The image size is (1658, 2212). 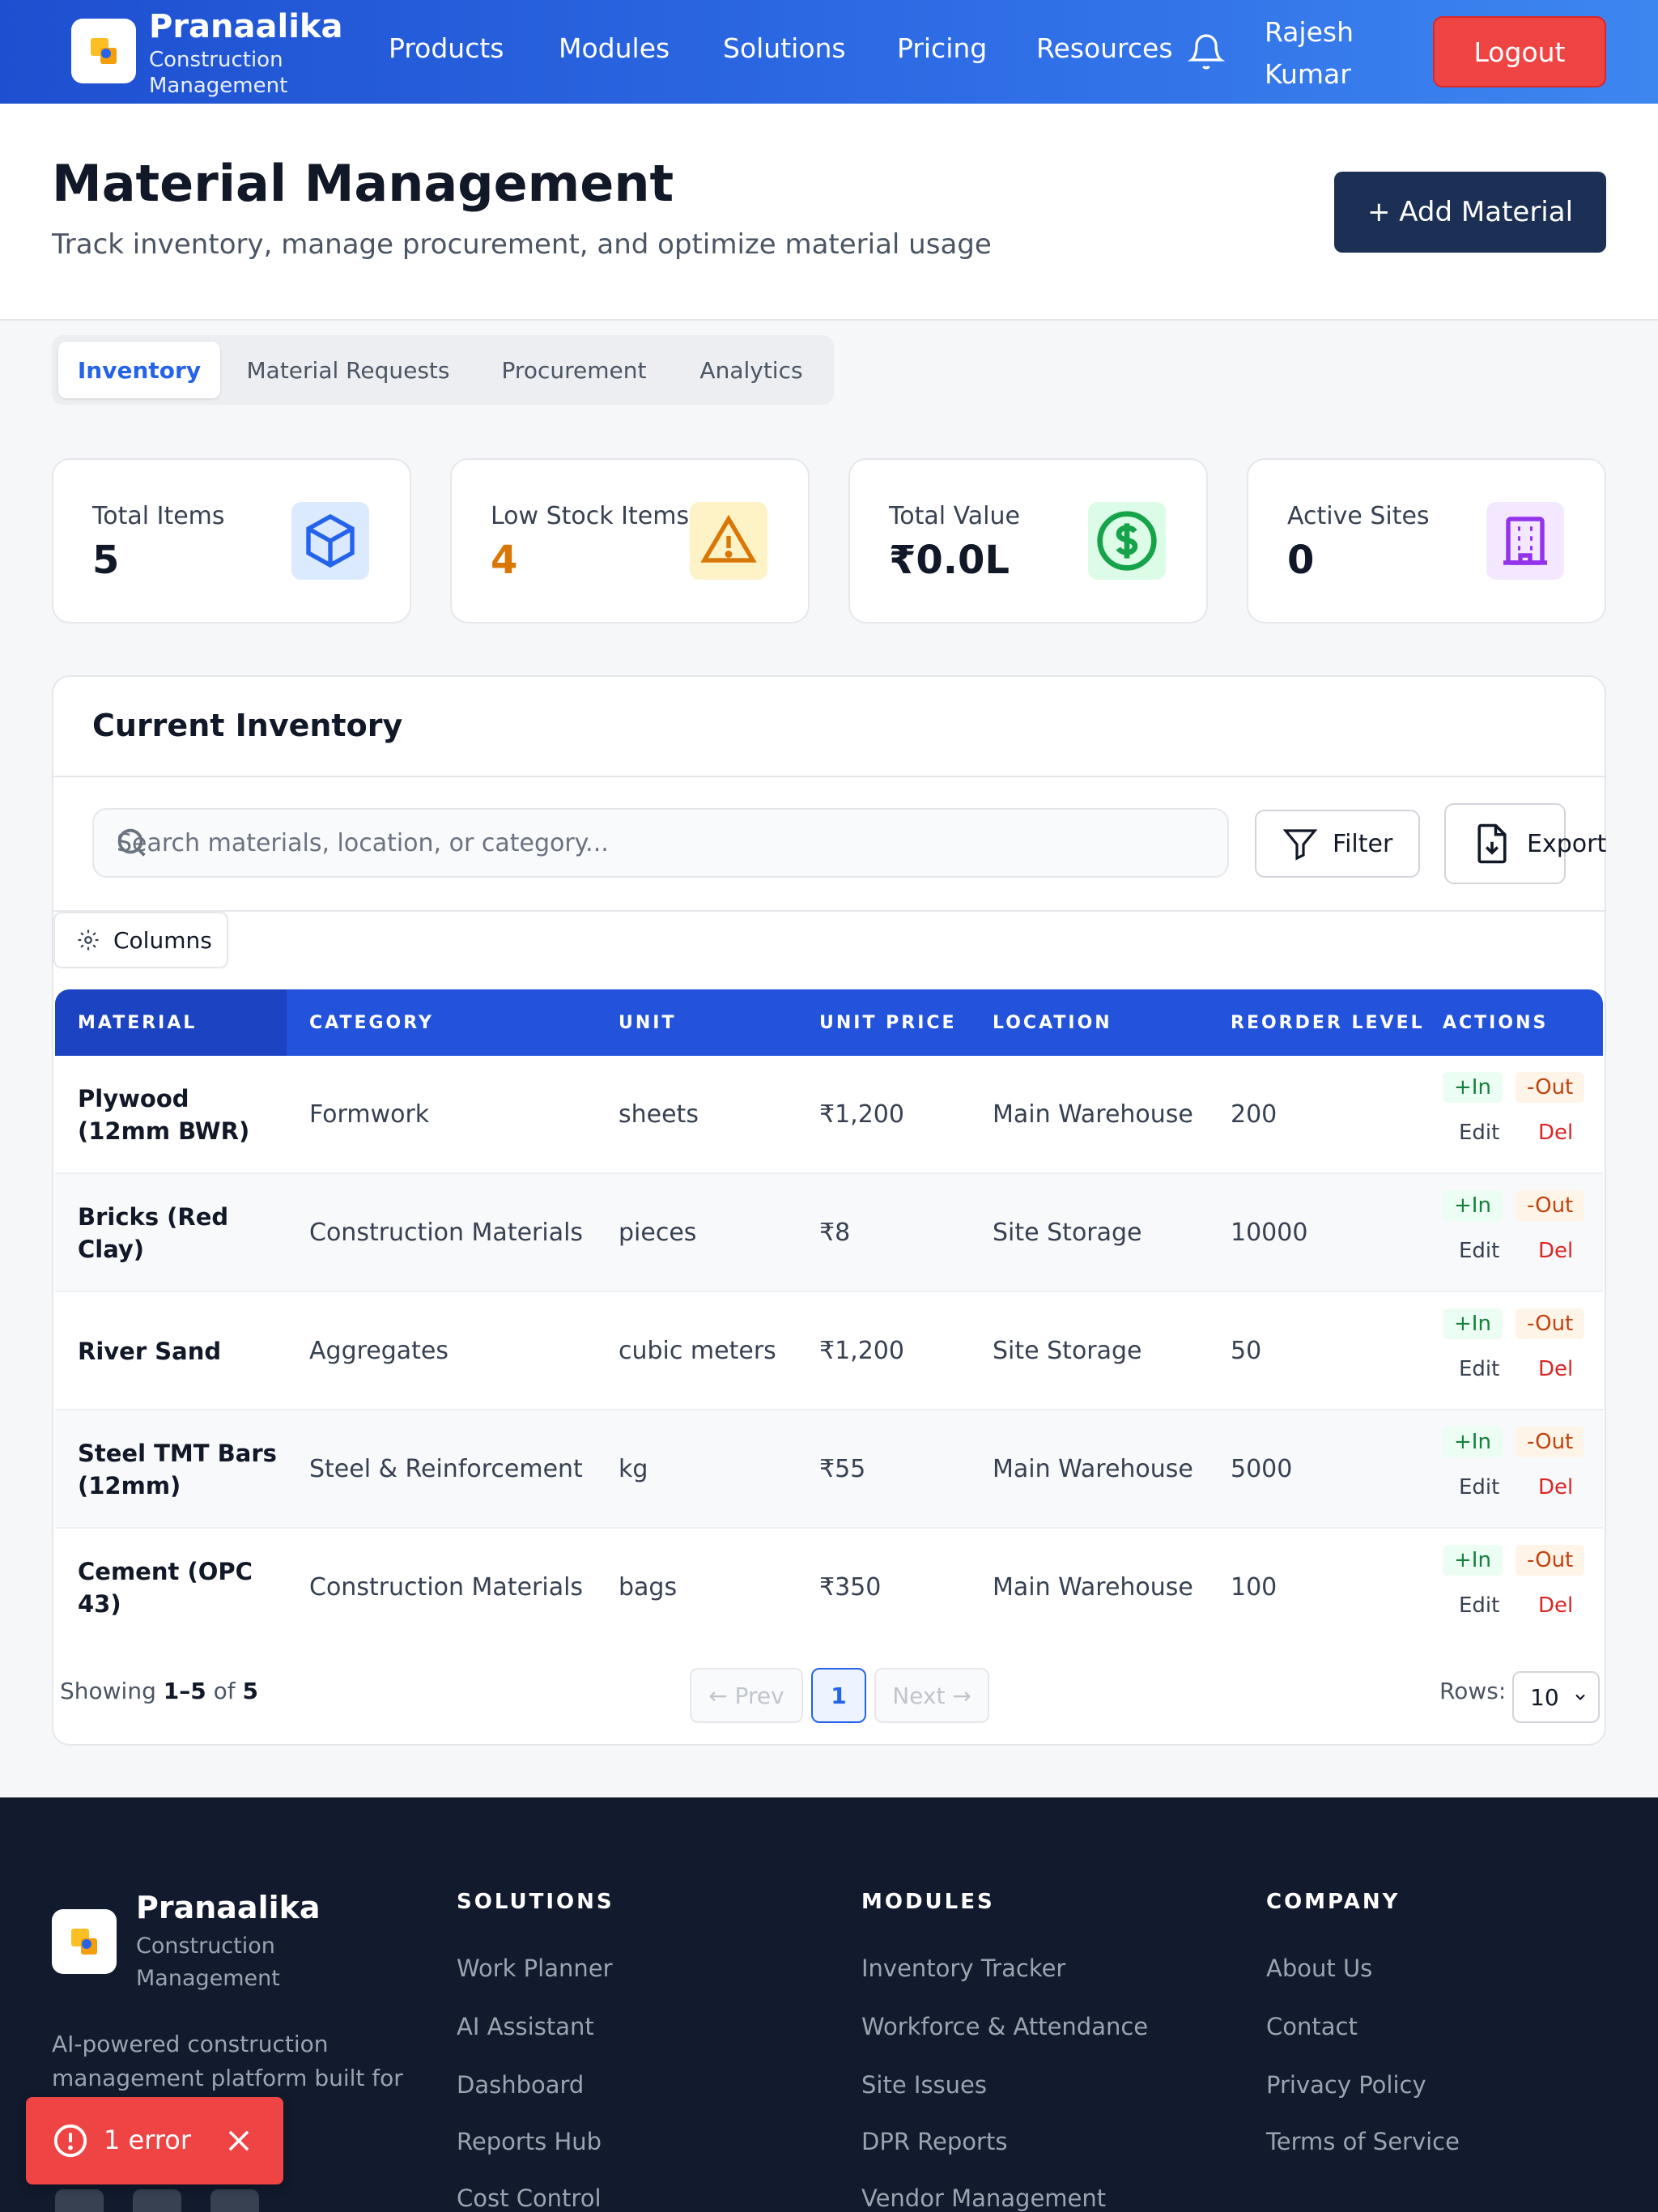 What do you see at coordinates (963, 1968) in the screenshot?
I see `footer-link: Inventory Tracker` at bounding box center [963, 1968].